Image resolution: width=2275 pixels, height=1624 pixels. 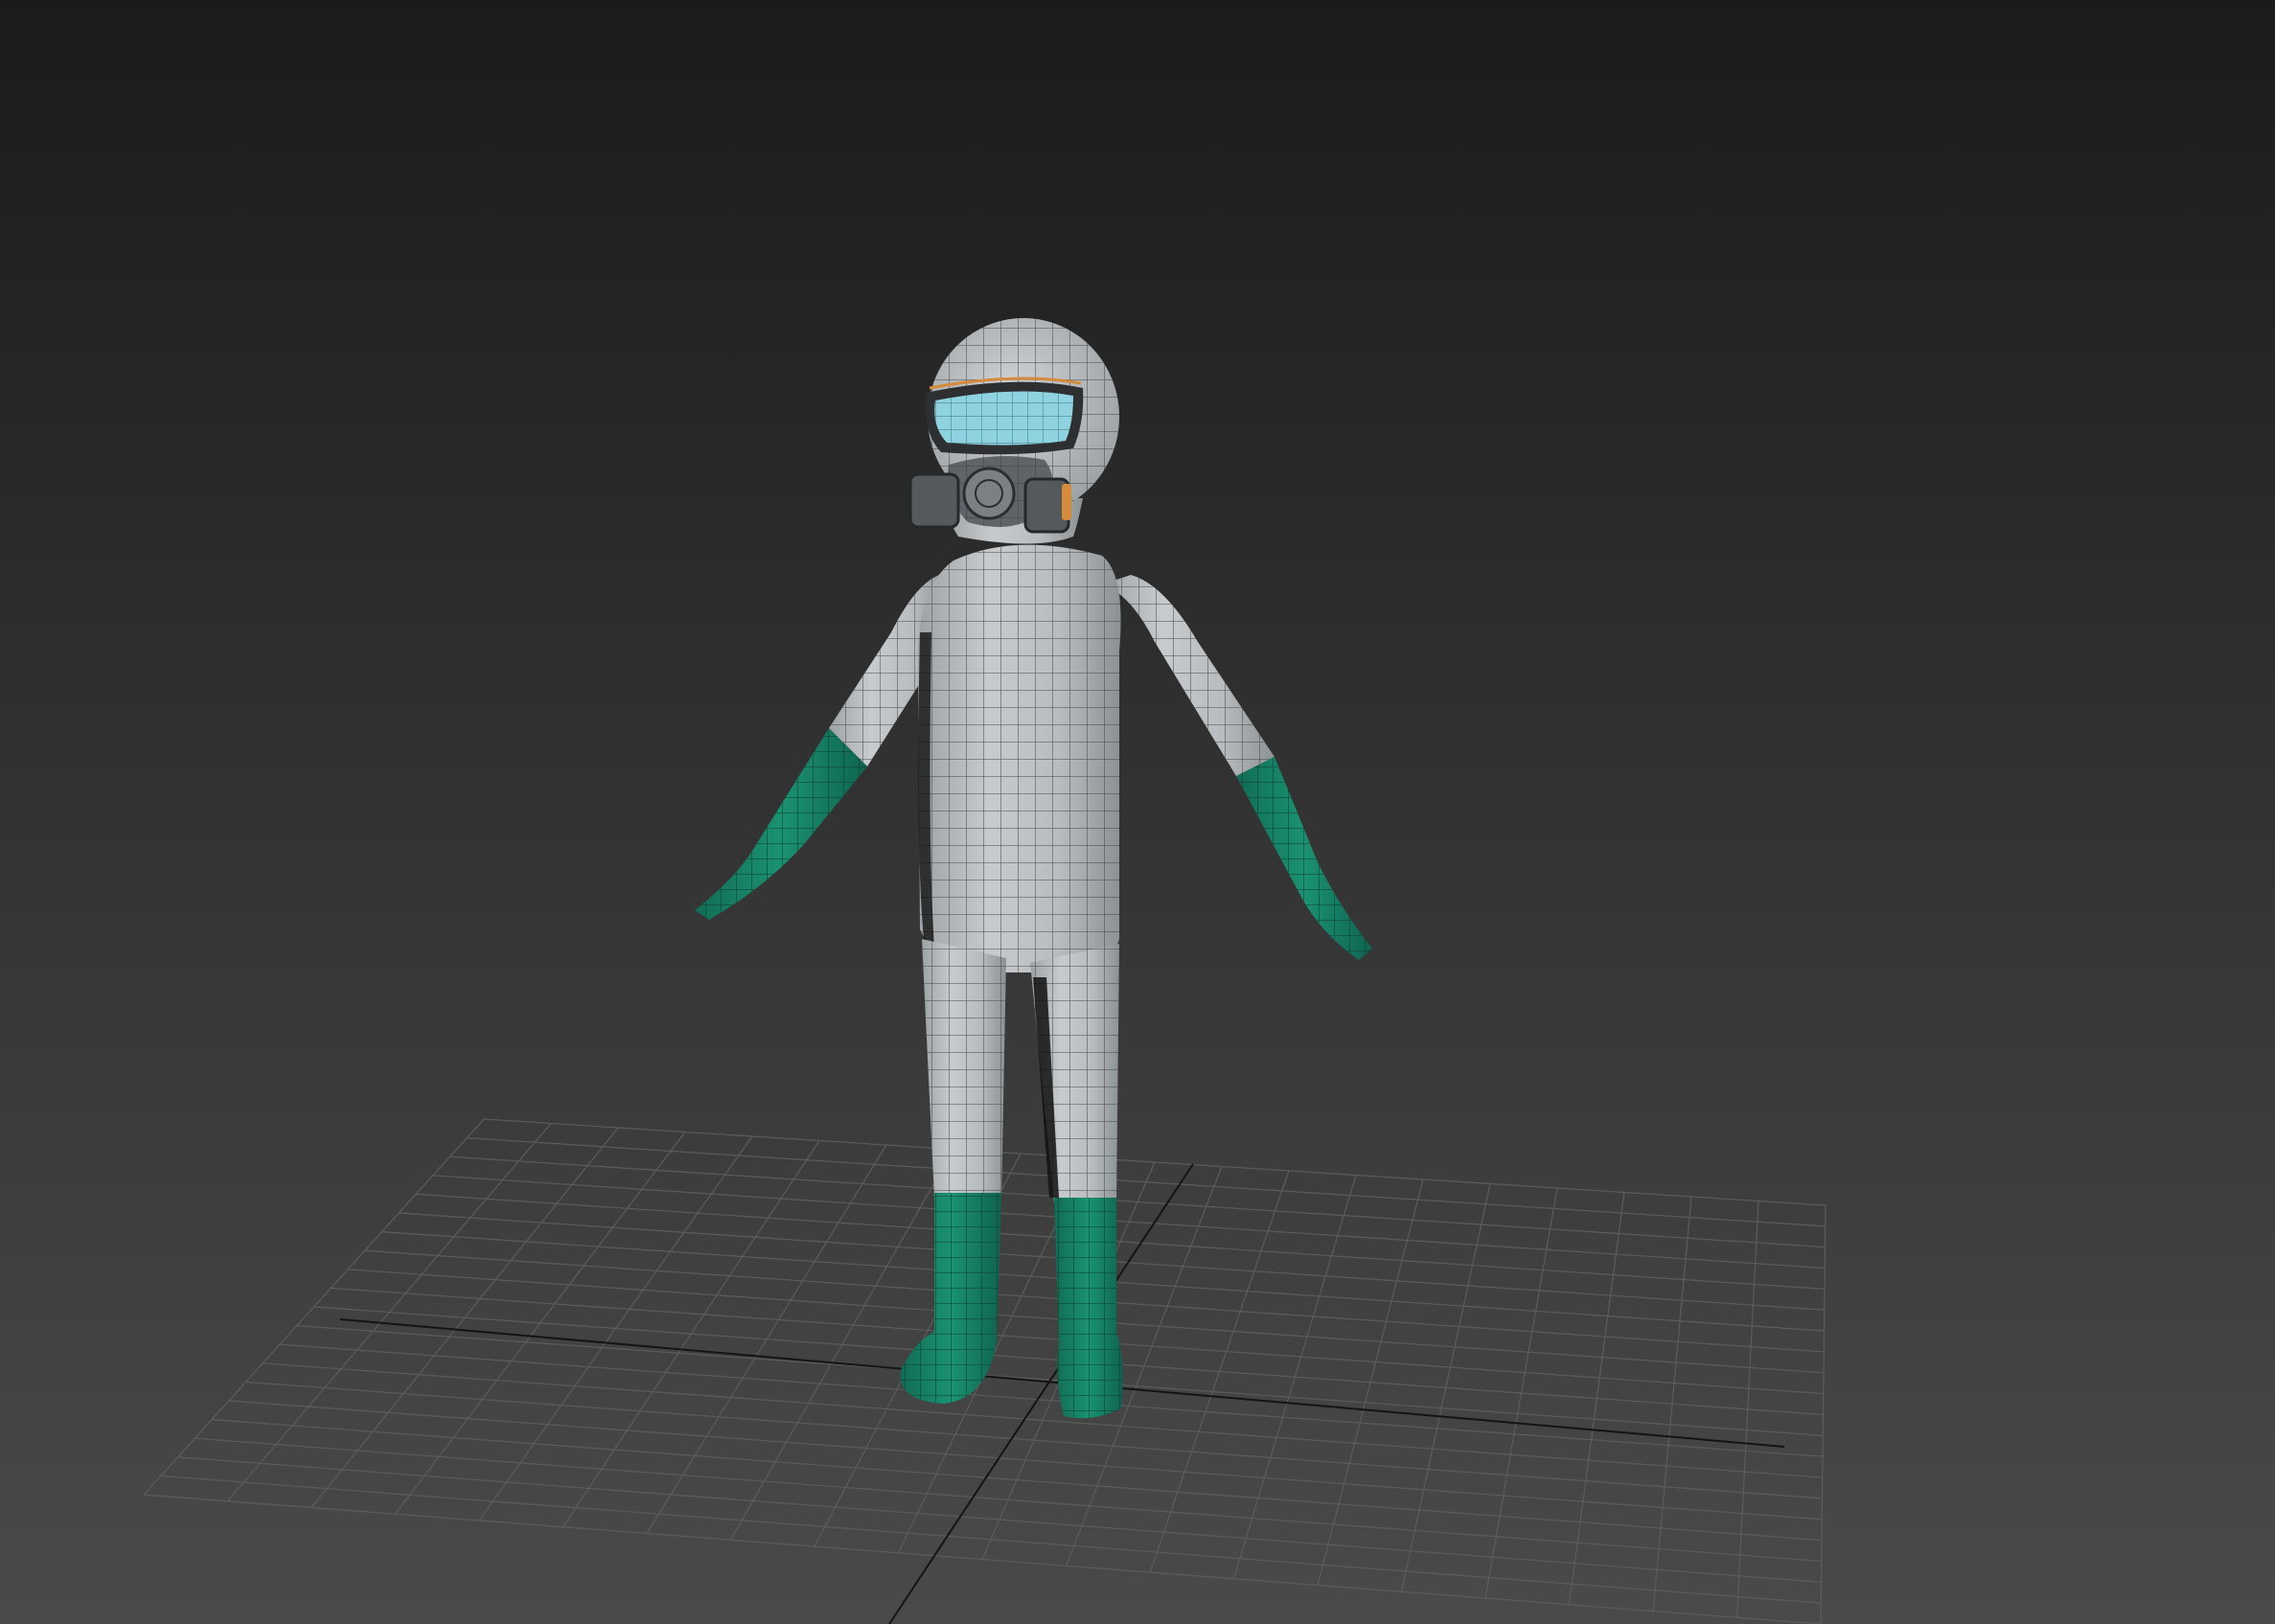 What do you see at coordinates (1019, 758) in the screenshot?
I see `torso` at bounding box center [1019, 758].